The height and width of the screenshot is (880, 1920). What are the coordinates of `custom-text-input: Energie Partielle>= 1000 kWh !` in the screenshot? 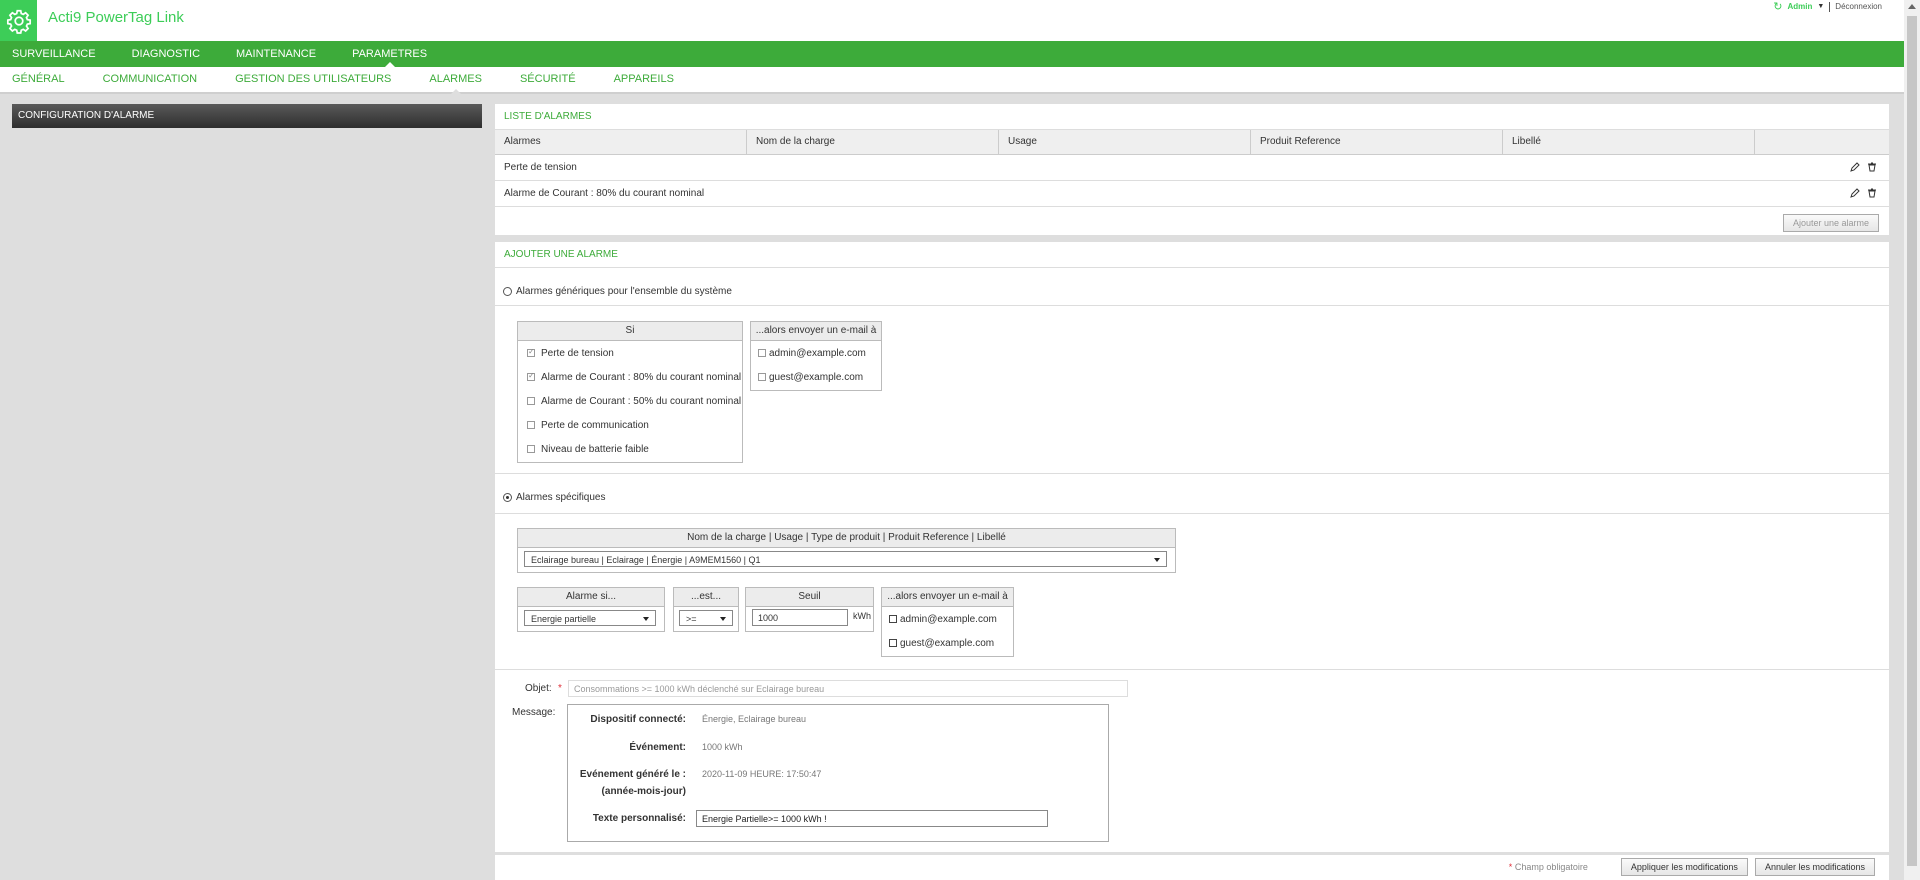 It's located at (872, 818).